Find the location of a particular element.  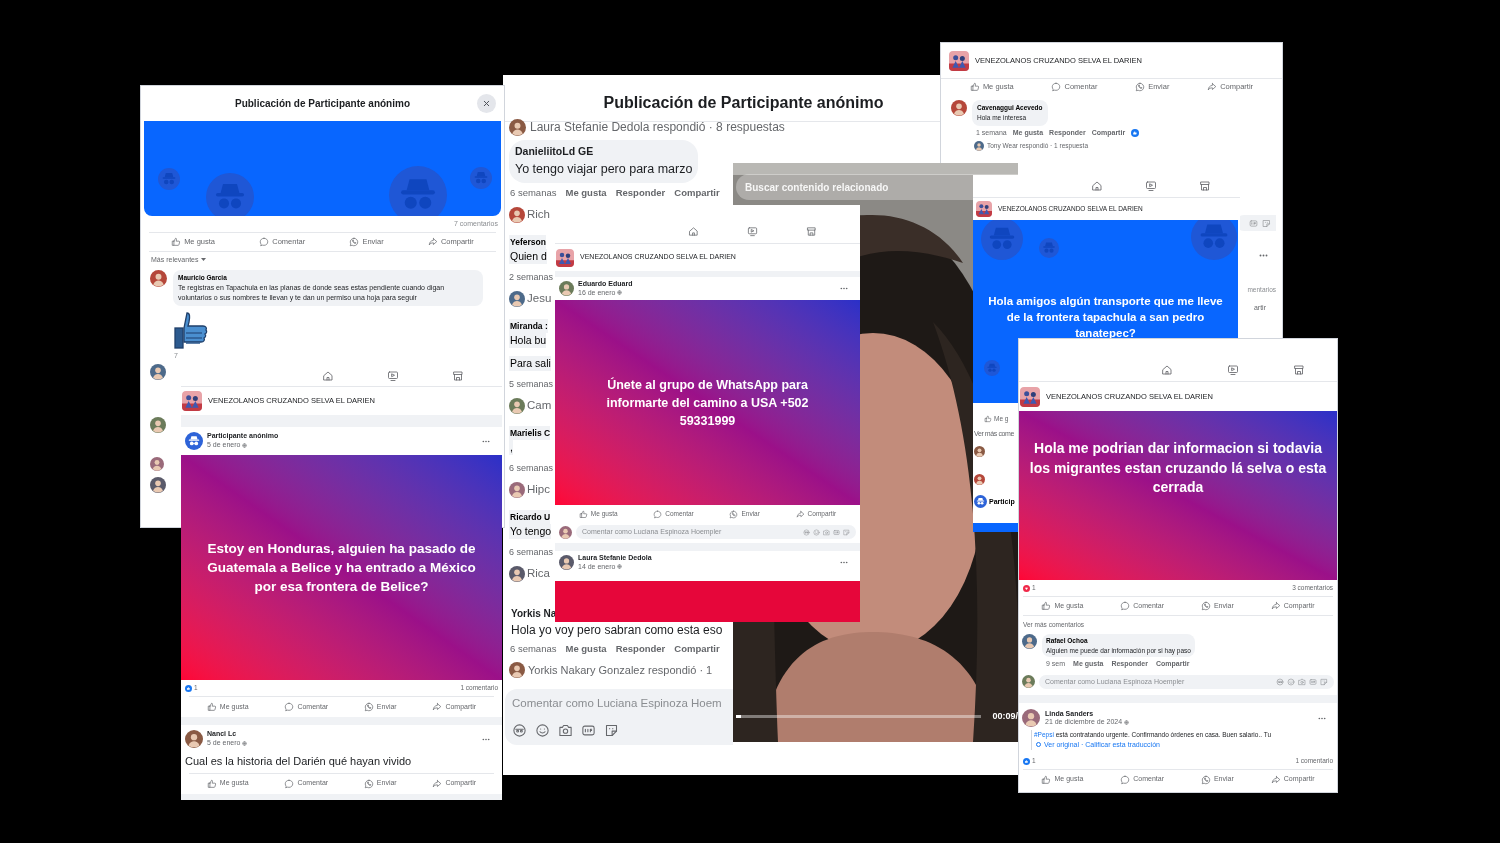

sticker-icon is located at coordinates (611, 730).